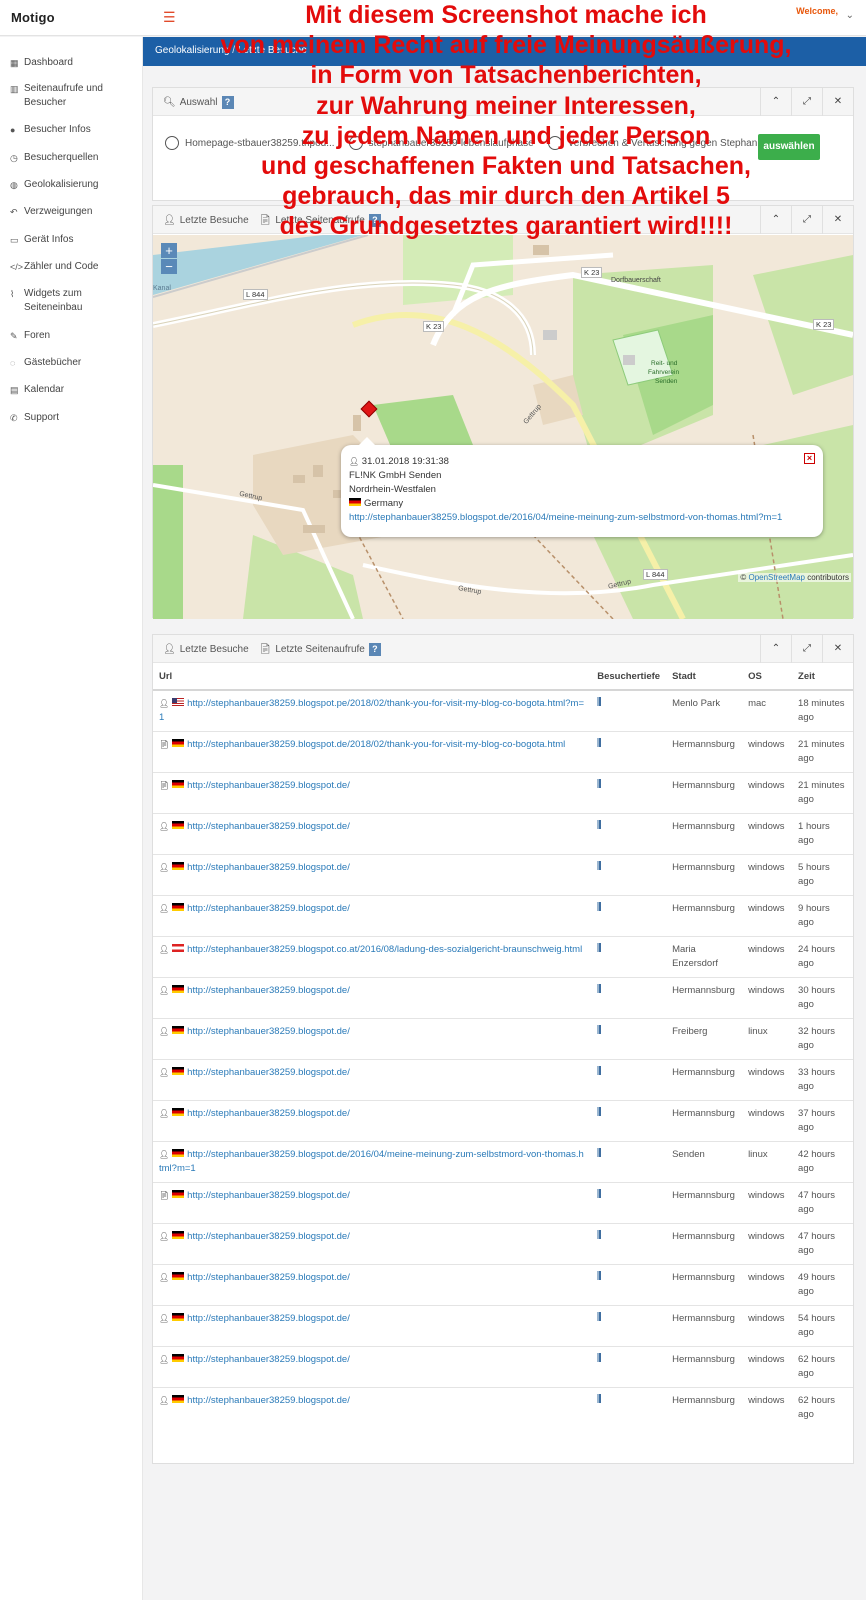 Image resolution: width=866 pixels, height=1600 pixels. I want to click on help-icon: ?, so click(374, 649).